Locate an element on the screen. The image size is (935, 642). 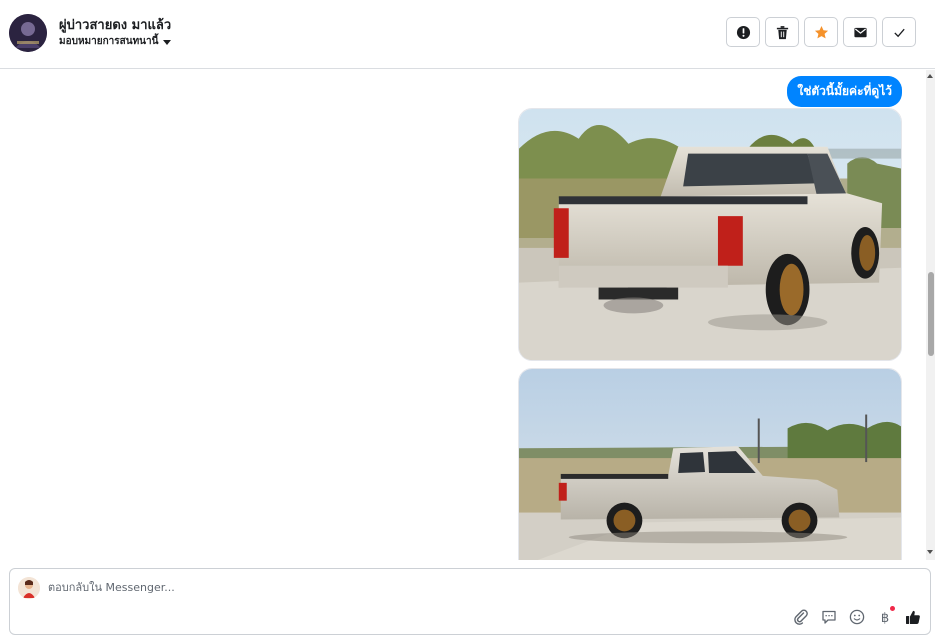
envelope-icon is located at coordinates (860, 32).